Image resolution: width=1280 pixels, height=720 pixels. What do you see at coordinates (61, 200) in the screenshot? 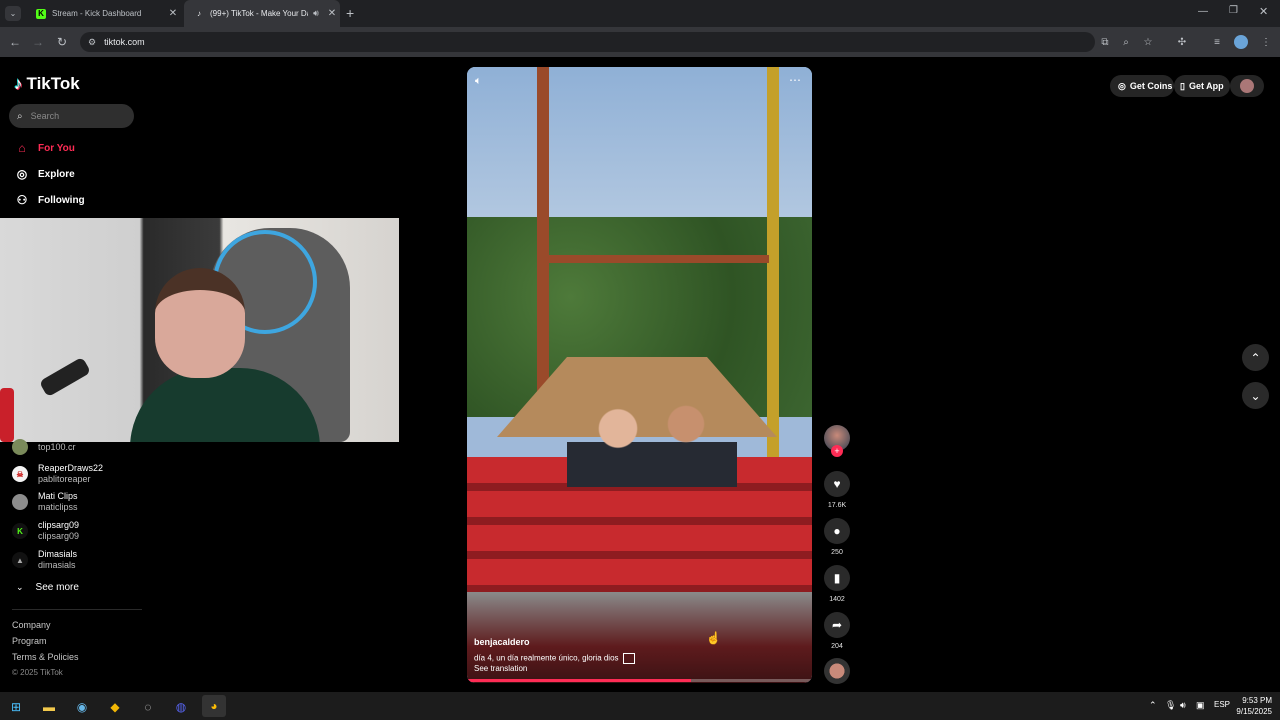
I see `nav-label: Following` at bounding box center [61, 200].